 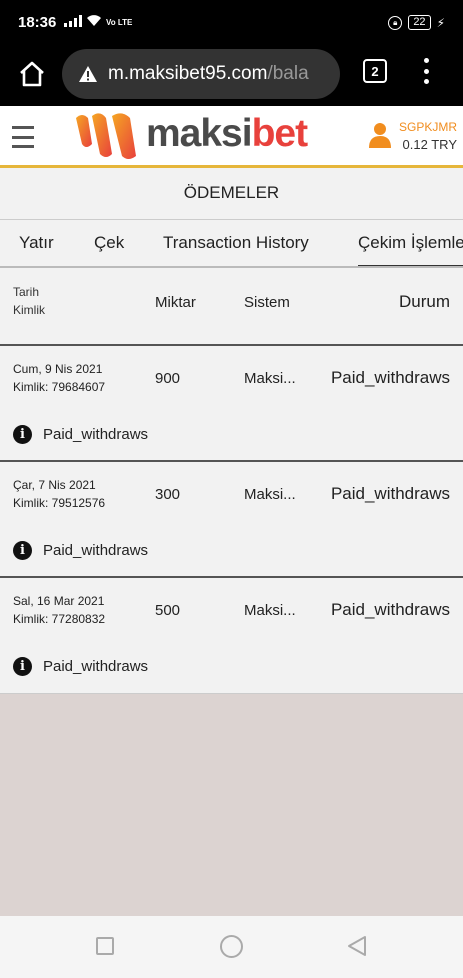 What do you see at coordinates (106, 136) in the screenshot?
I see `logo-mark-icon` at bounding box center [106, 136].